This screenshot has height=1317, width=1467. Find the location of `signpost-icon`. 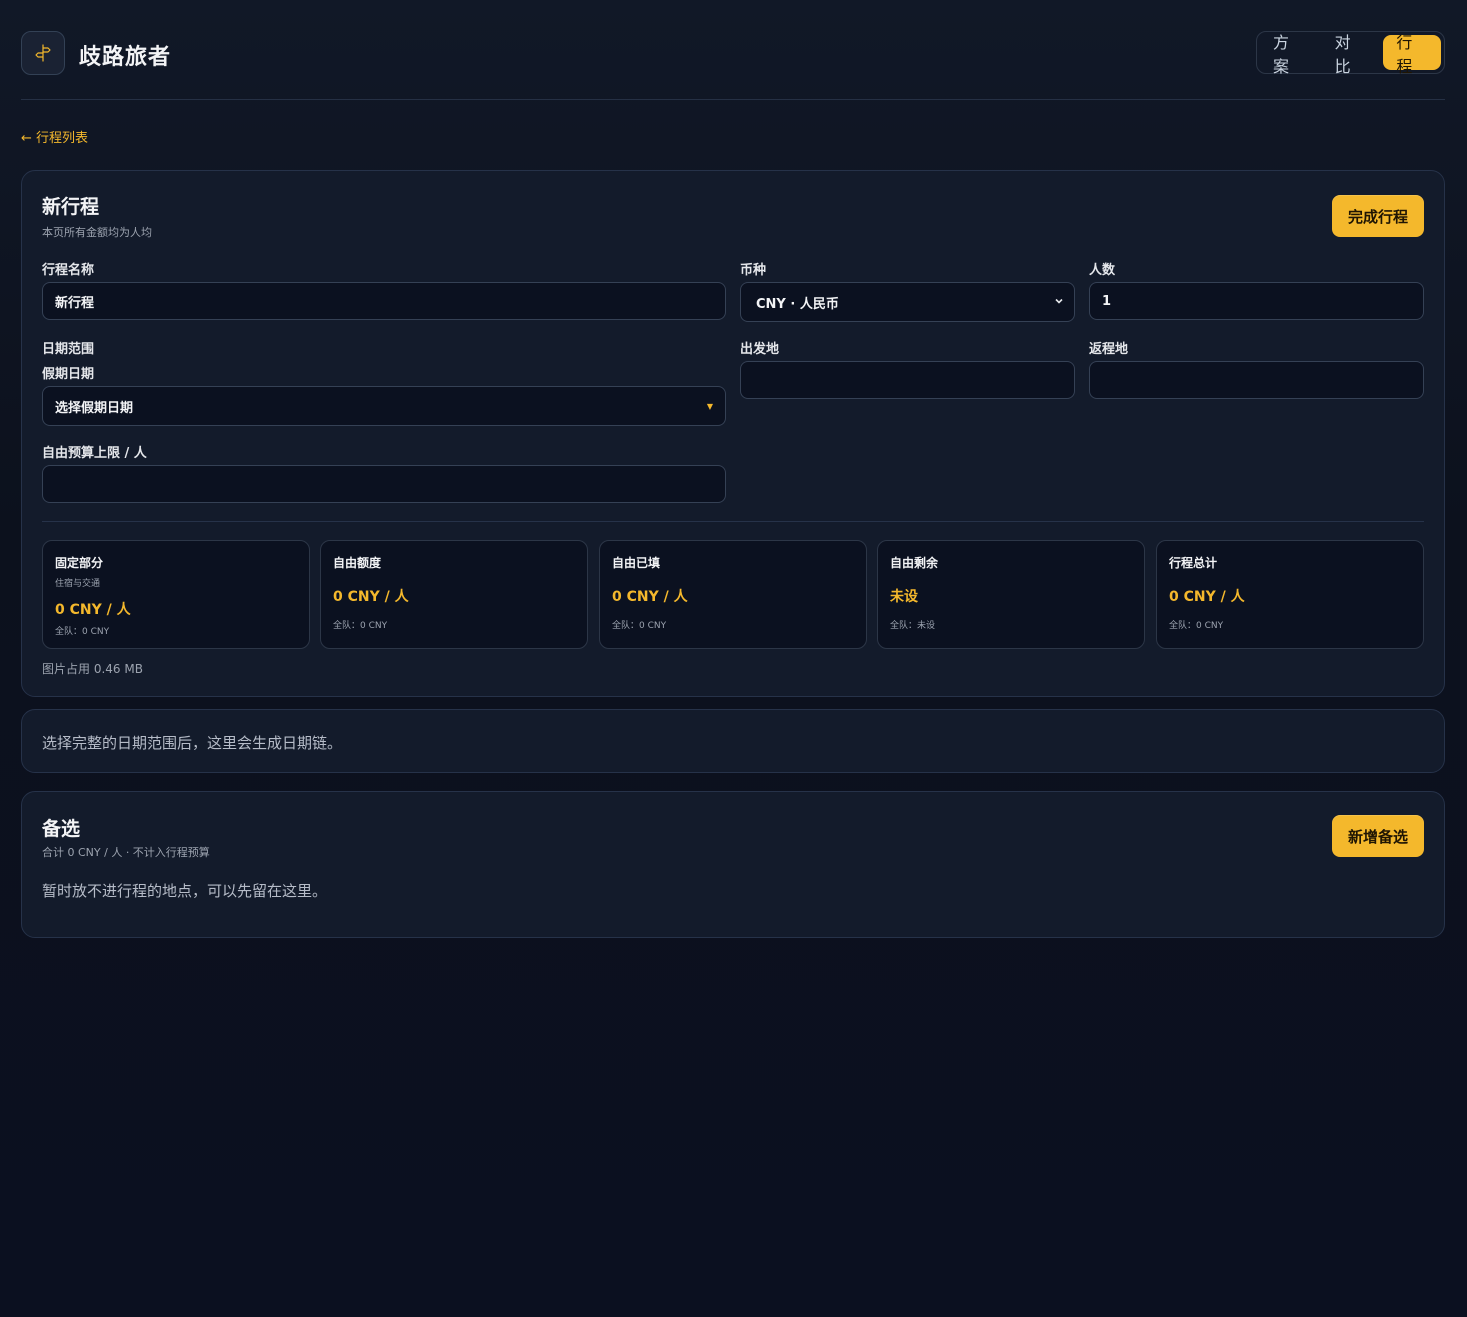

signpost-icon is located at coordinates (43, 53).